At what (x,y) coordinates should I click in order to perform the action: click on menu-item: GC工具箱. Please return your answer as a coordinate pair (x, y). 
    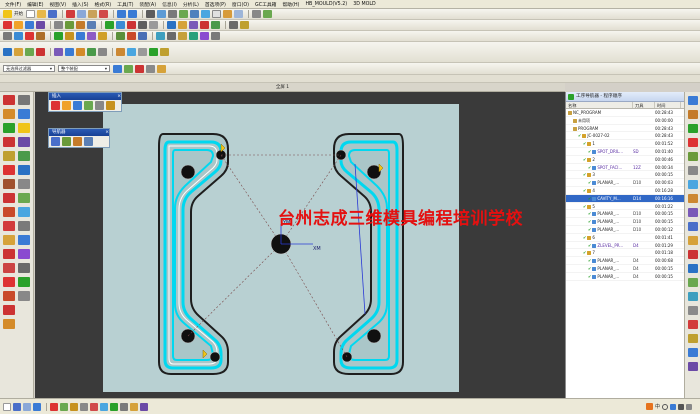
    Looking at the image, I should click on (265, 4).